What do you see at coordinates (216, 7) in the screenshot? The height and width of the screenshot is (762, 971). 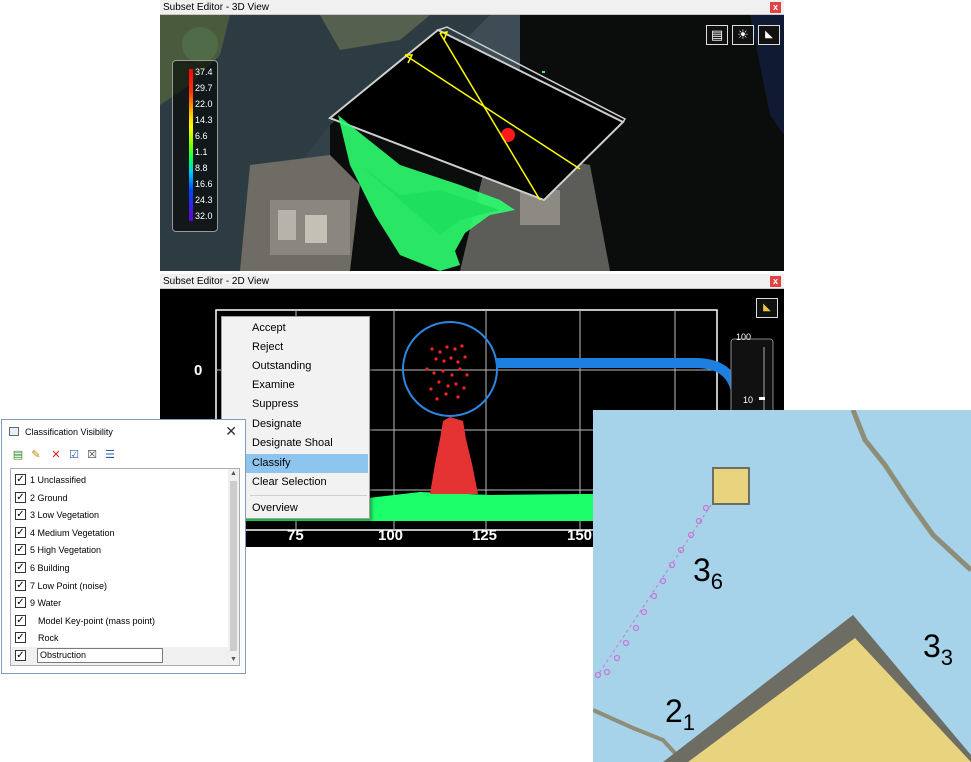 I see `view3d-title: Subset Editor - 3D View` at bounding box center [216, 7].